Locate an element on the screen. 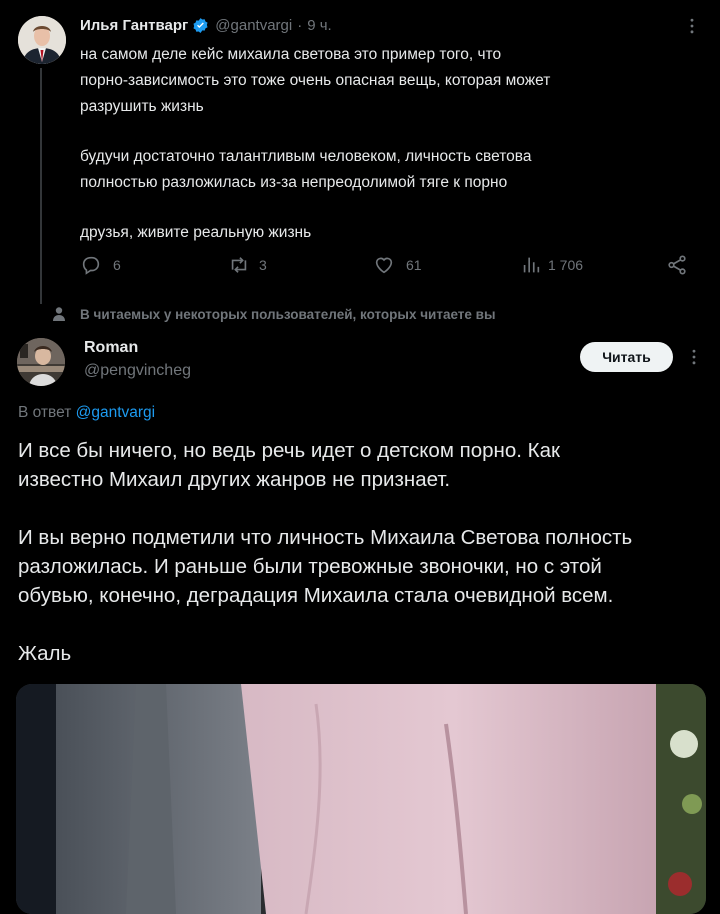  author-name: Илья Гантварг is located at coordinates (134, 25).